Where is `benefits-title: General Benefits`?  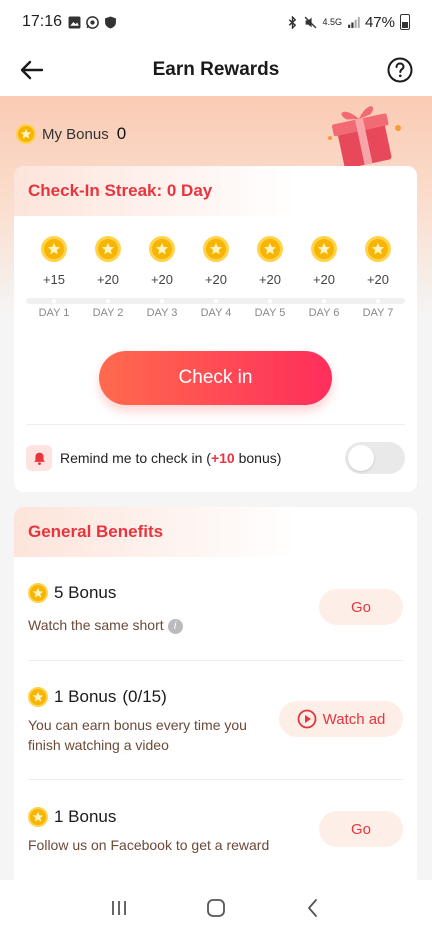
benefits-title: General Benefits is located at coordinates (96, 531).